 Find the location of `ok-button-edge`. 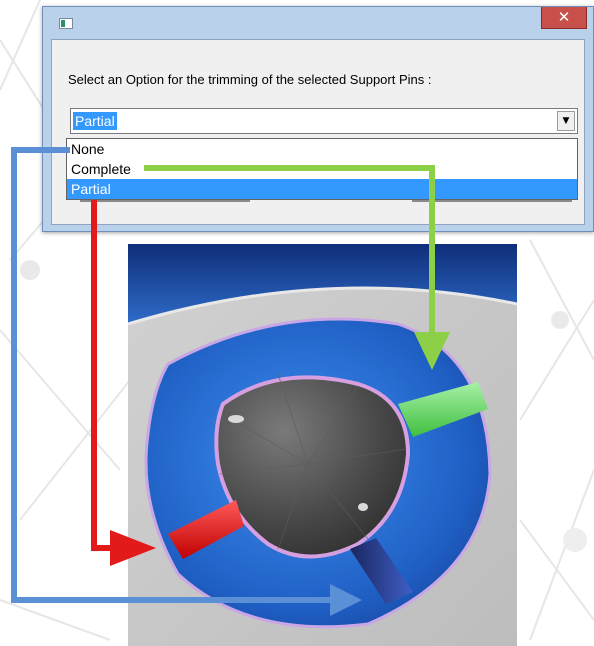

ok-button-edge is located at coordinates (165, 206).